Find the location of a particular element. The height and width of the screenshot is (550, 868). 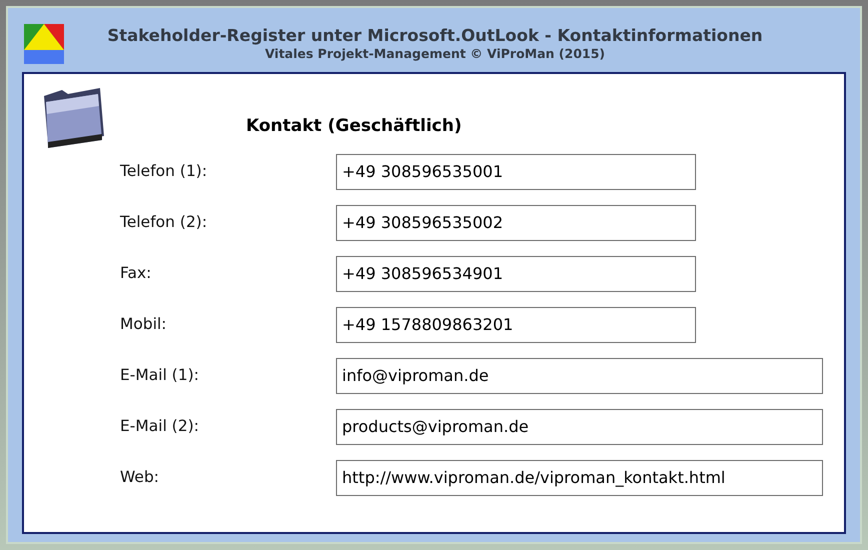

field-label: Mobil: is located at coordinates (144, 324).